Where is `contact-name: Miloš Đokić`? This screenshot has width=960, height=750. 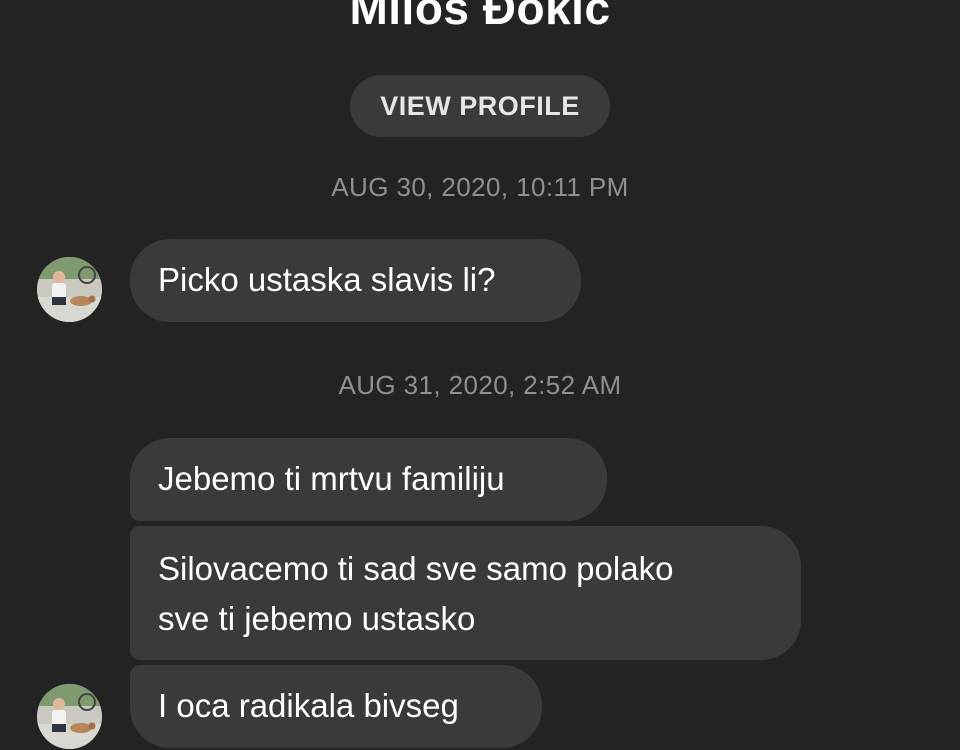
contact-name: Miloš Đokić is located at coordinates (480, 17).